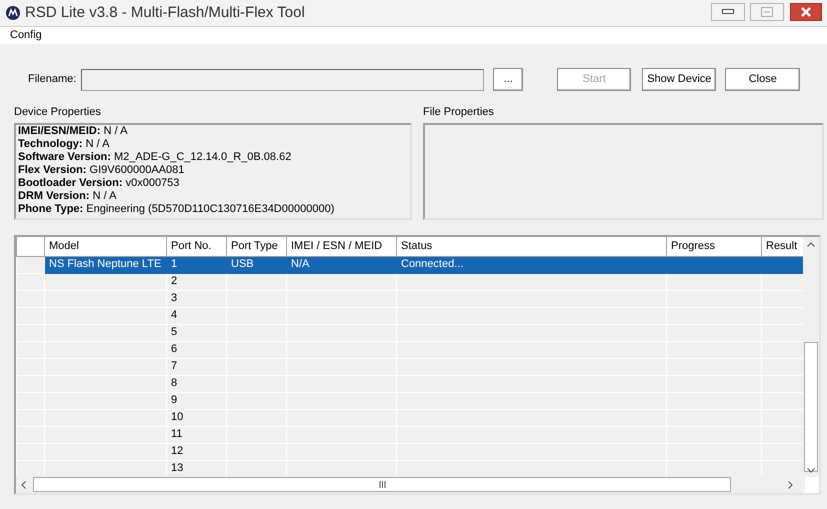 The width and height of the screenshot is (827, 509). What do you see at coordinates (13, 13) in the screenshot?
I see `app-logo-icon` at bounding box center [13, 13].